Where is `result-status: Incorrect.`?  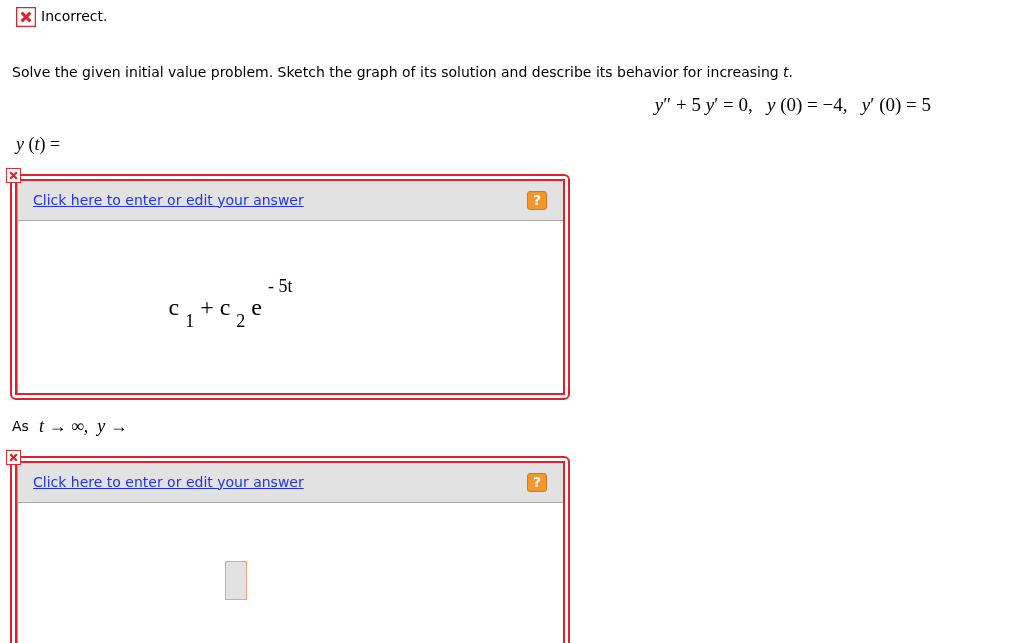 result-status: Incorrect. is located at coordinates (74, 16).